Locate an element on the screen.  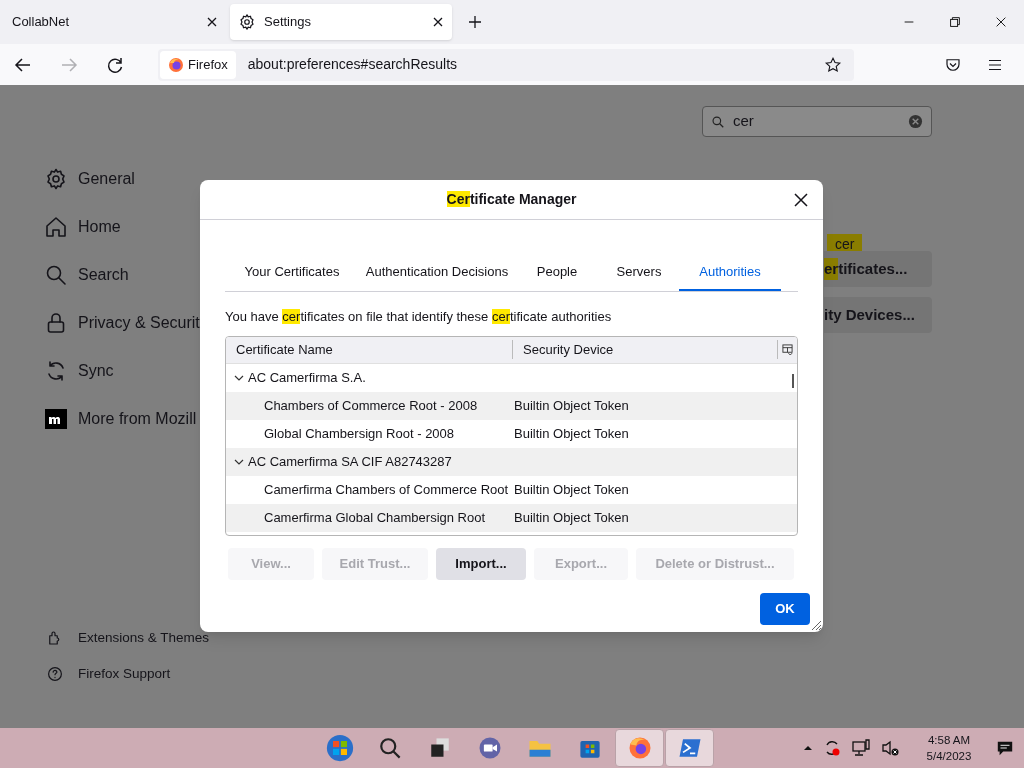
search-icon is located at coordinates (718, 121).